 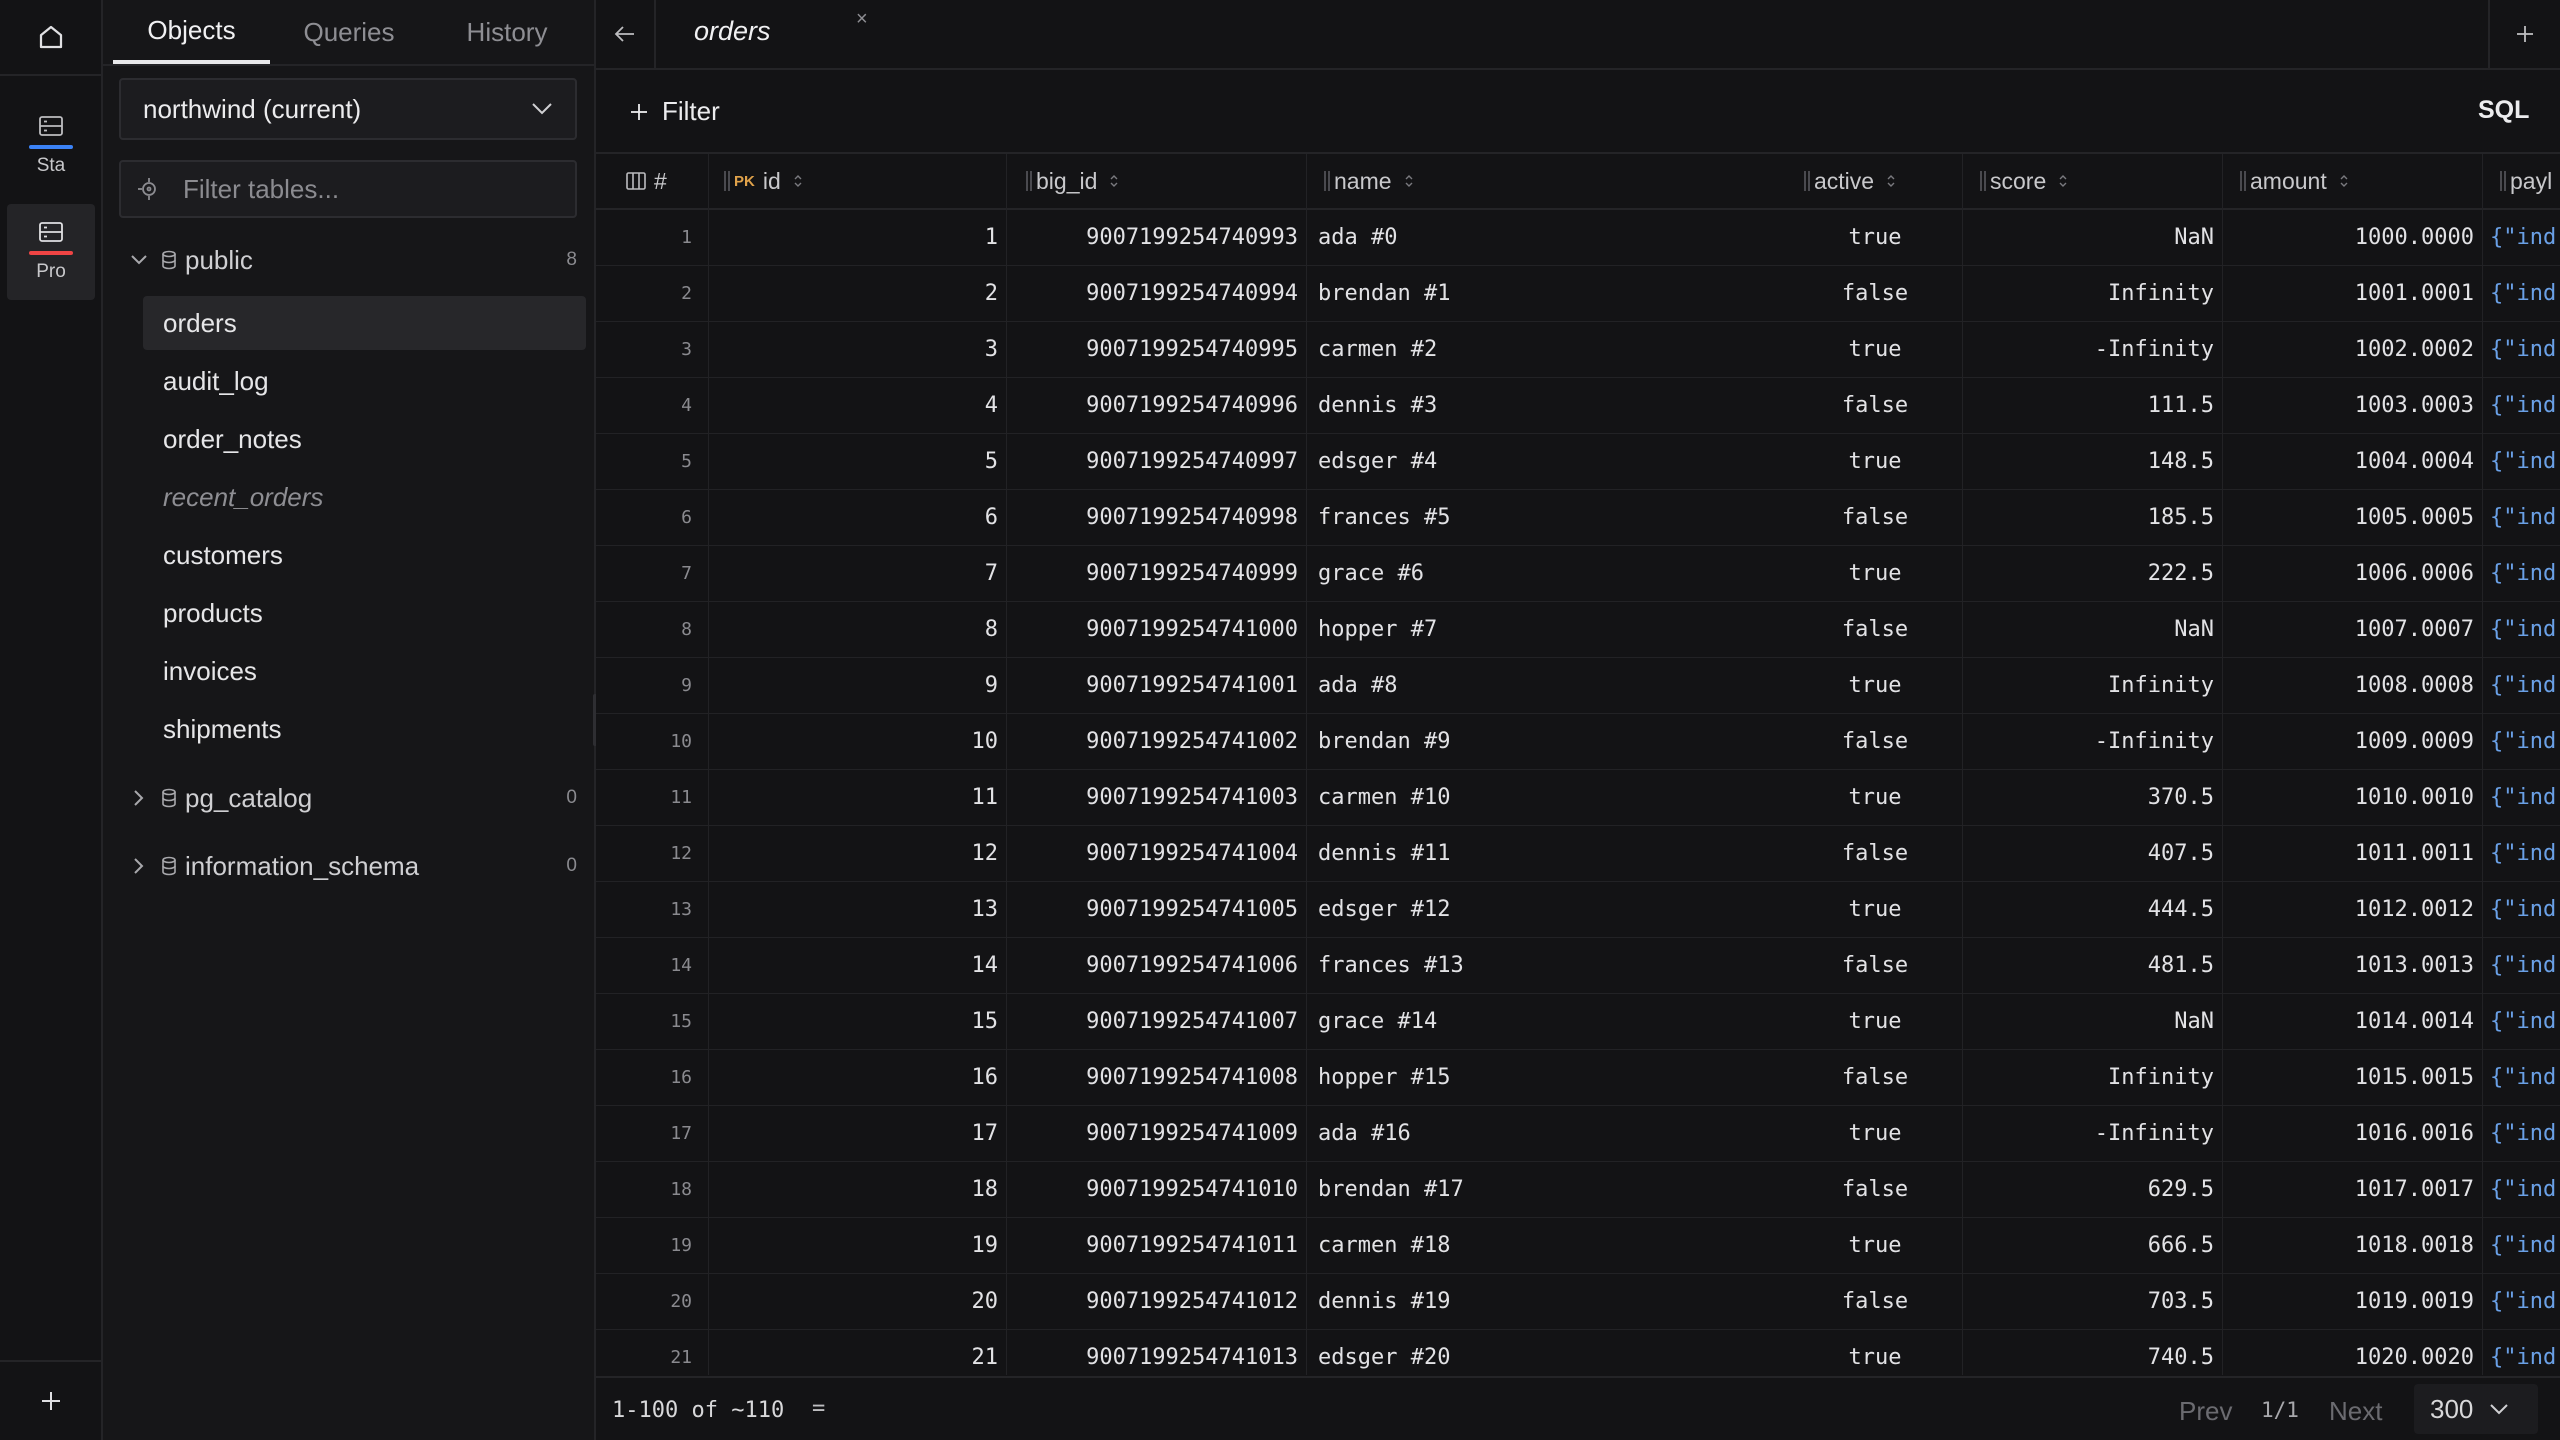 What do you see at coordinates (352, 260) in the screenshot?
I see `schema-public: public 8` at bounding box center [352, 260].